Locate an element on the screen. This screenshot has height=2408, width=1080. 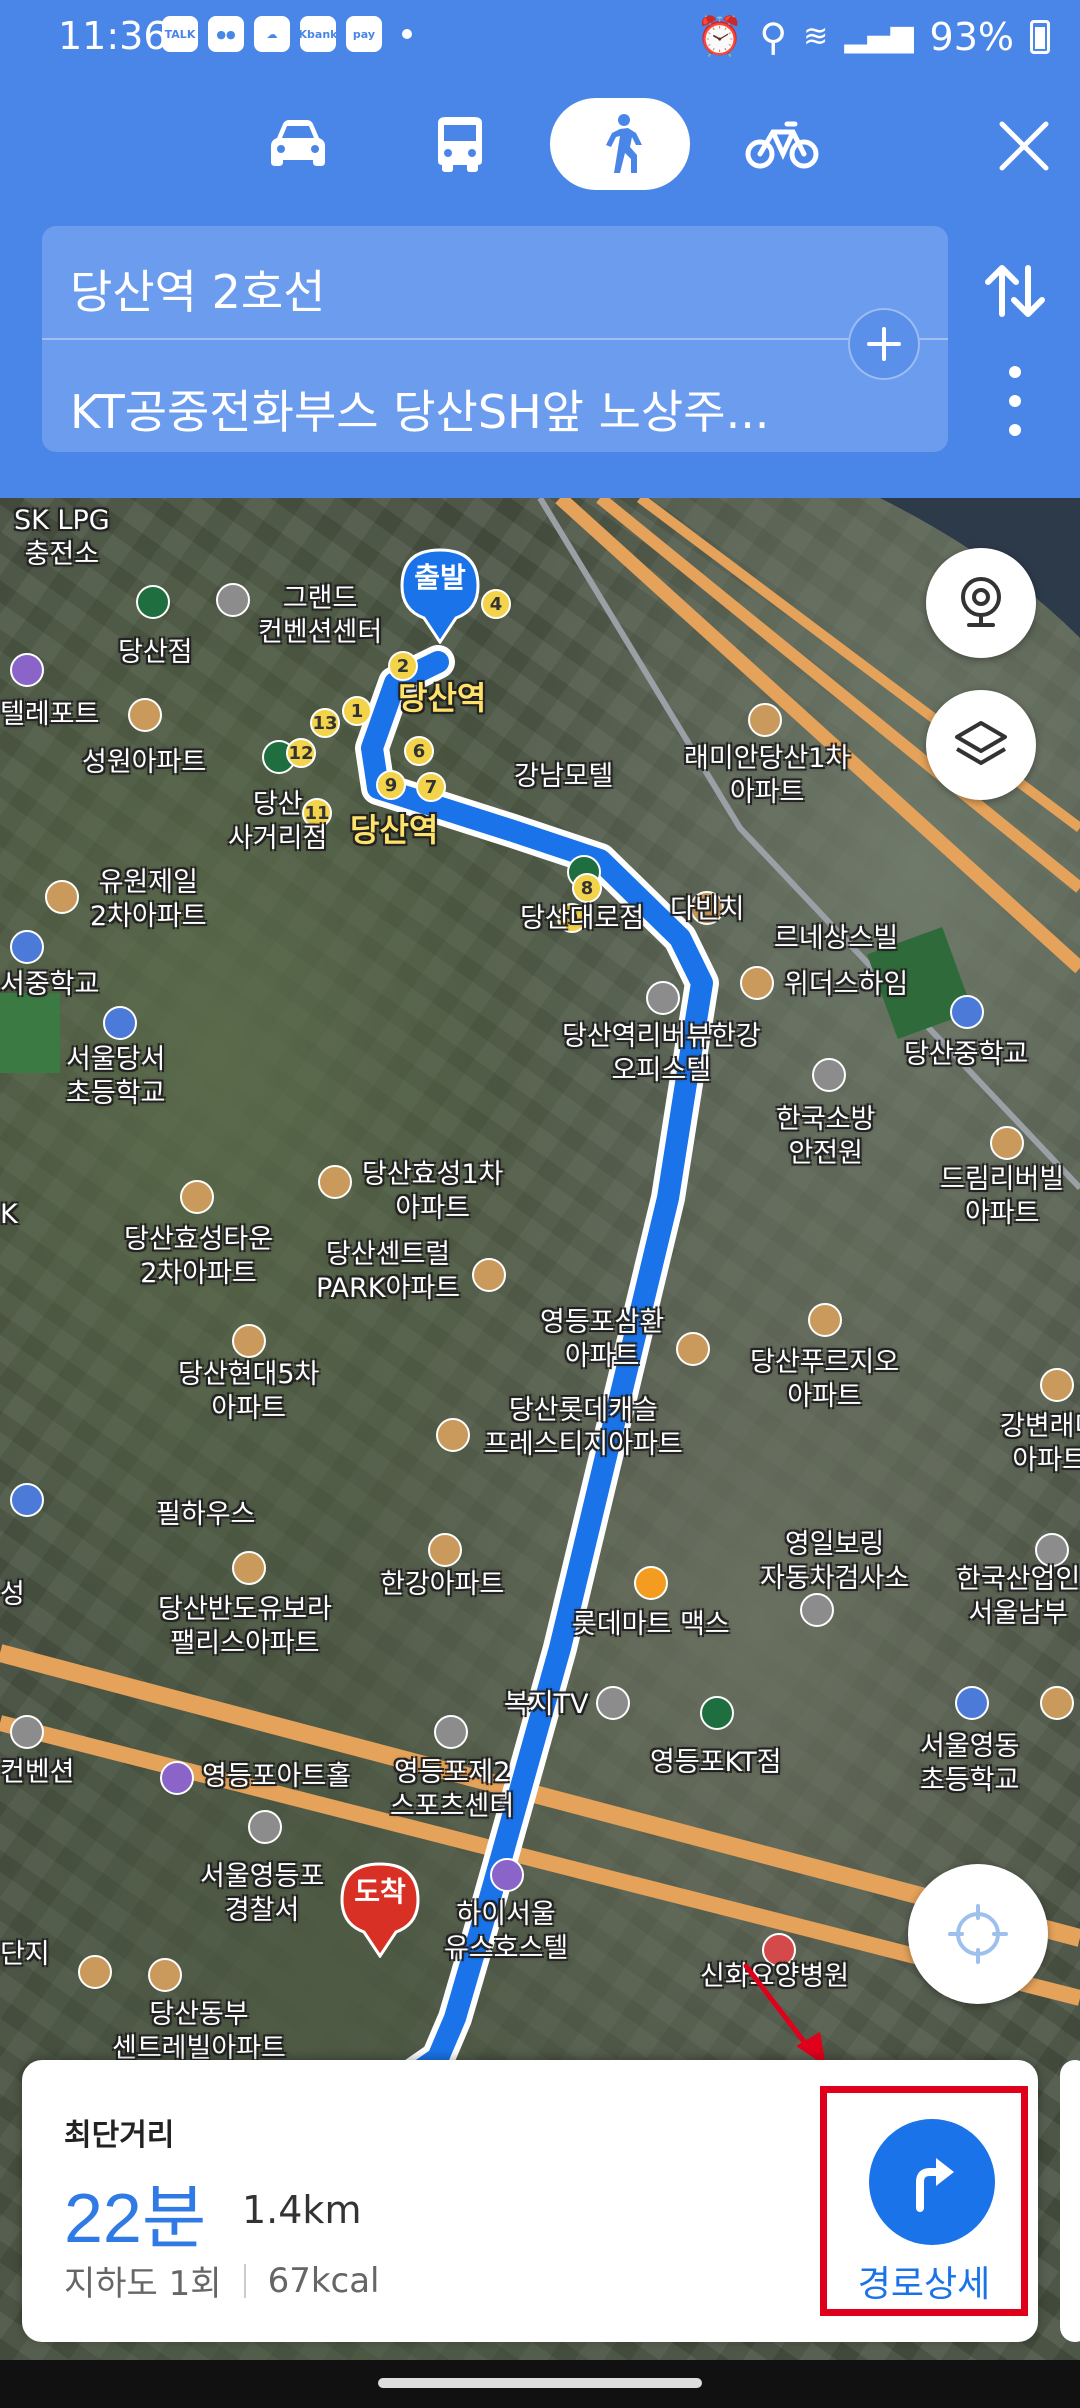
police-pin is located at coordinates (265, 1827).